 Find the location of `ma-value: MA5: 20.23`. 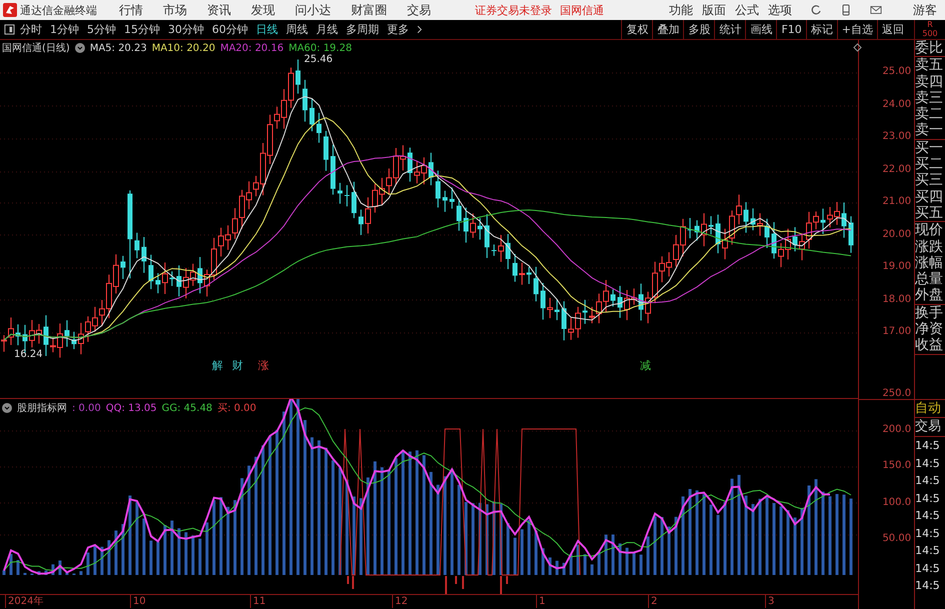

ma-value: MA5: 20.23 is located at coordinates (118, 48).